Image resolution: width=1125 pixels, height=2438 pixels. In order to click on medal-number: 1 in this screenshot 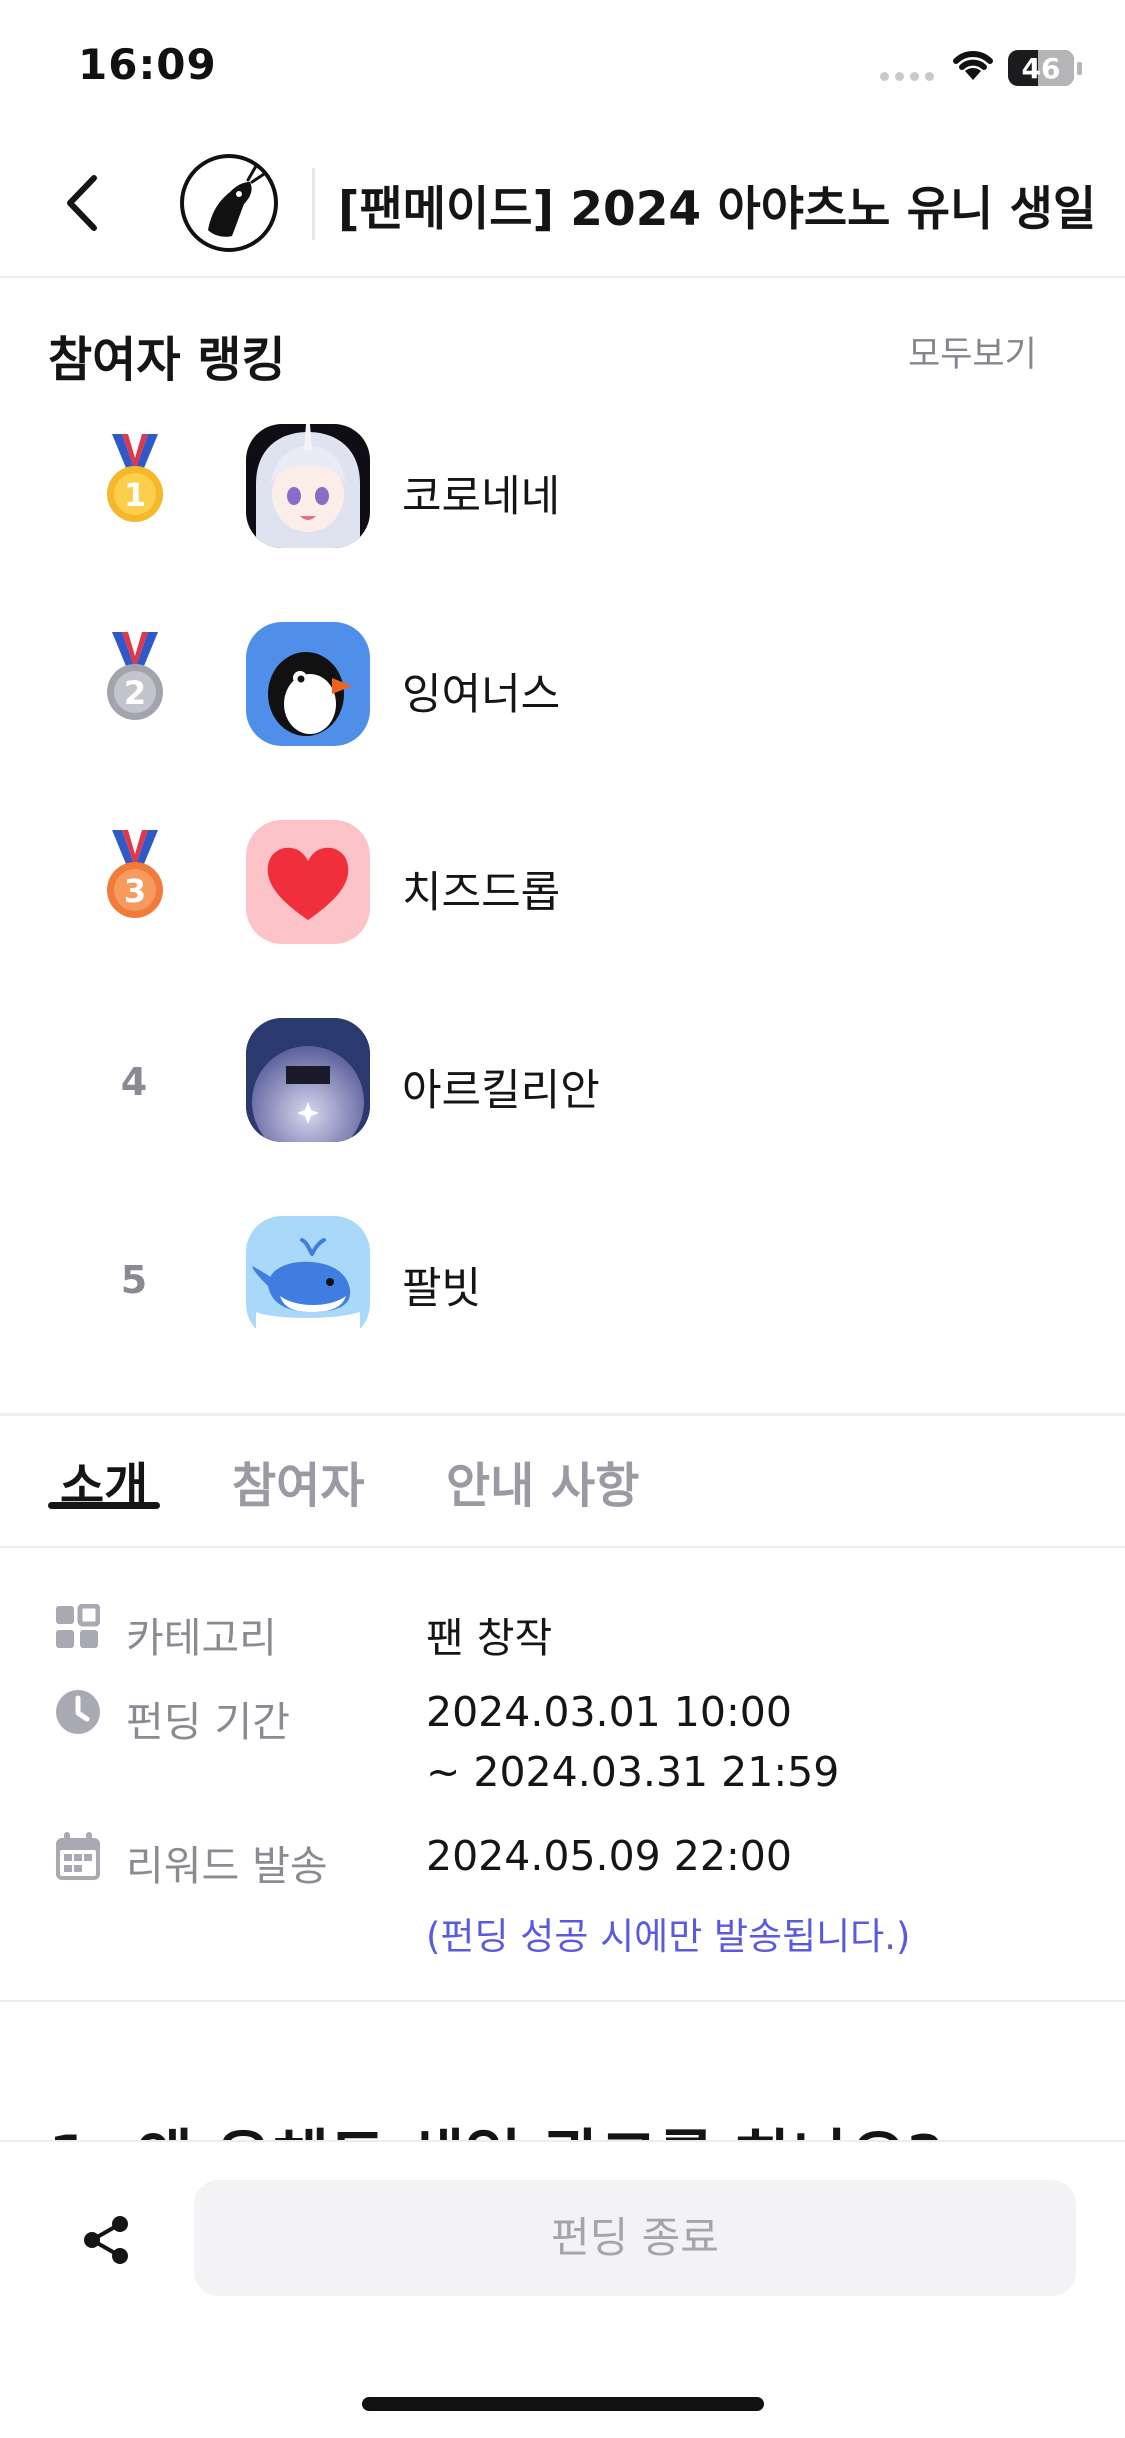, I will do `click(135, 495)`.